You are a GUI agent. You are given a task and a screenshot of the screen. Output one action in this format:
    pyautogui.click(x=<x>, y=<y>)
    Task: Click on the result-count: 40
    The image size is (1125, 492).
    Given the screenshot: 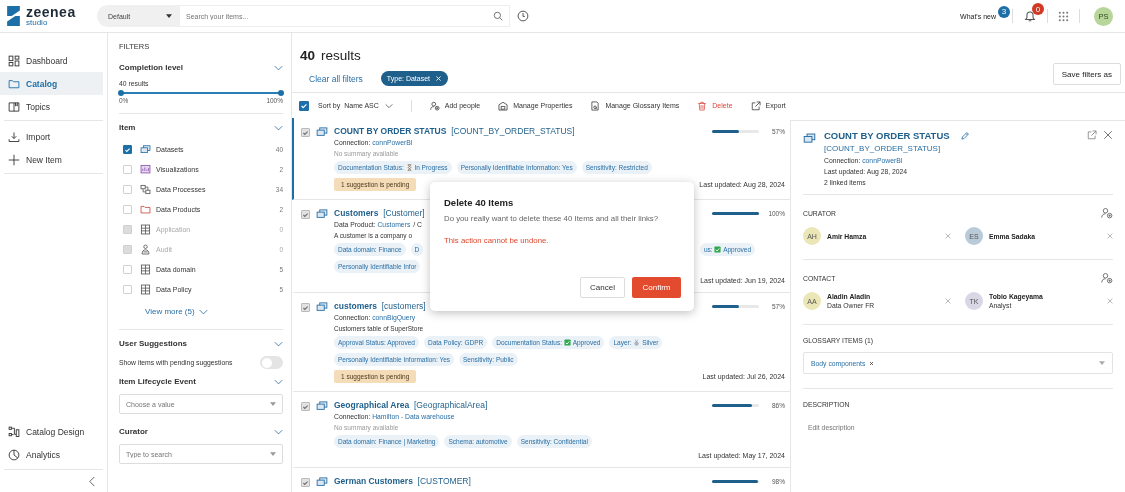 What is the action you would take?
    pyautogui.click(x=308, y=55)
    